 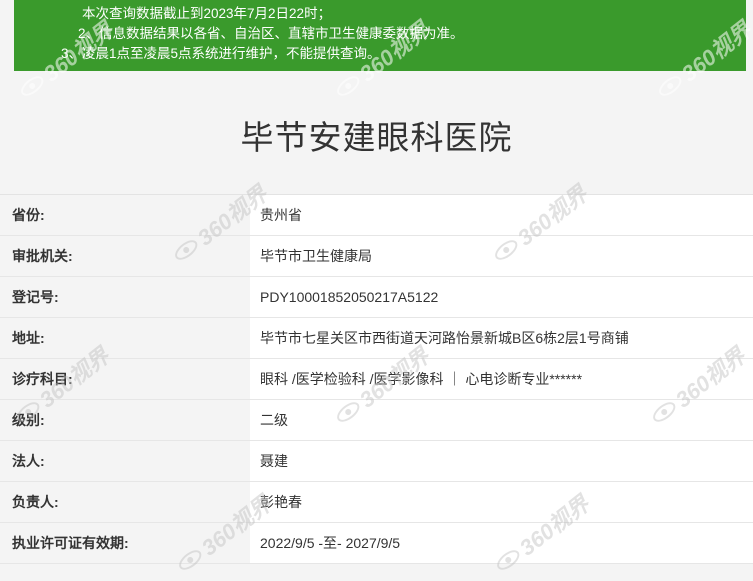 What do you see at coordinates (271, 33) in the screenshot?
I see `notice-line-data-source: 2、信息数据结果以各省、自治区、直辖市卫生健康委数据为准。` at bounding box center [271, 33].